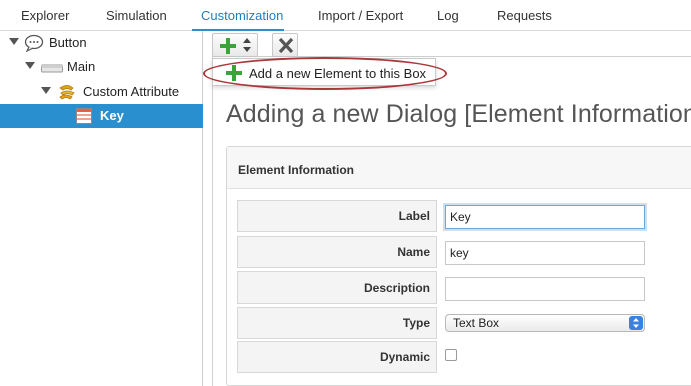  I want to click on panel-header: Element Information, so click(459, 168).